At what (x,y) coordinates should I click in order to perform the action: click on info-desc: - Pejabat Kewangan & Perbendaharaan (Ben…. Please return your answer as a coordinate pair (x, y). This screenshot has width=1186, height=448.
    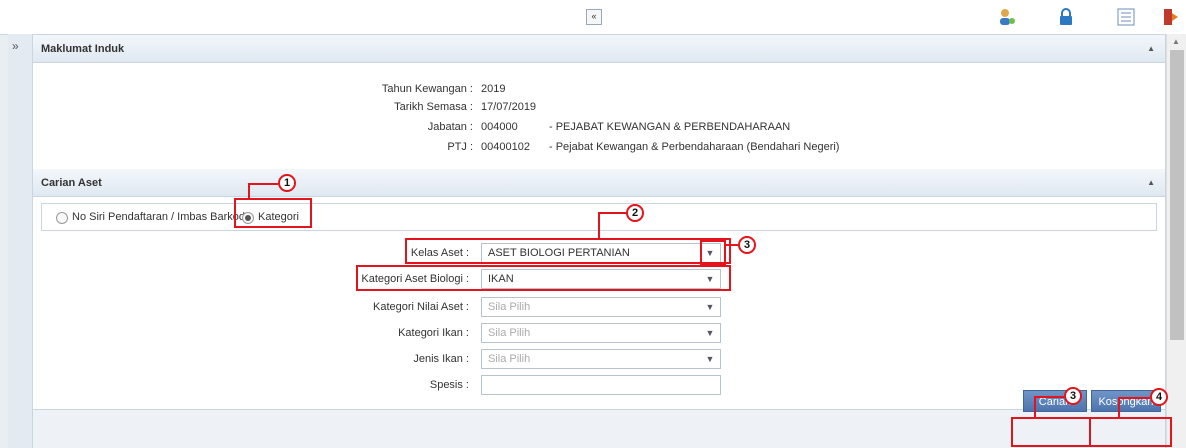
    Looking at the image, I should click on (694, 147).